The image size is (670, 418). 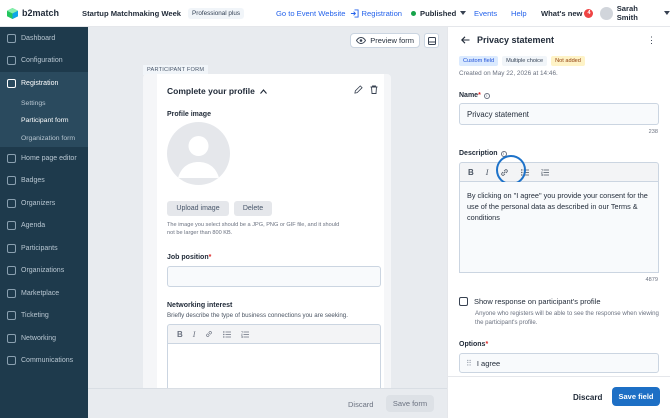 I want to click on section-title: Complete your profile, so click(x=211, y=91).